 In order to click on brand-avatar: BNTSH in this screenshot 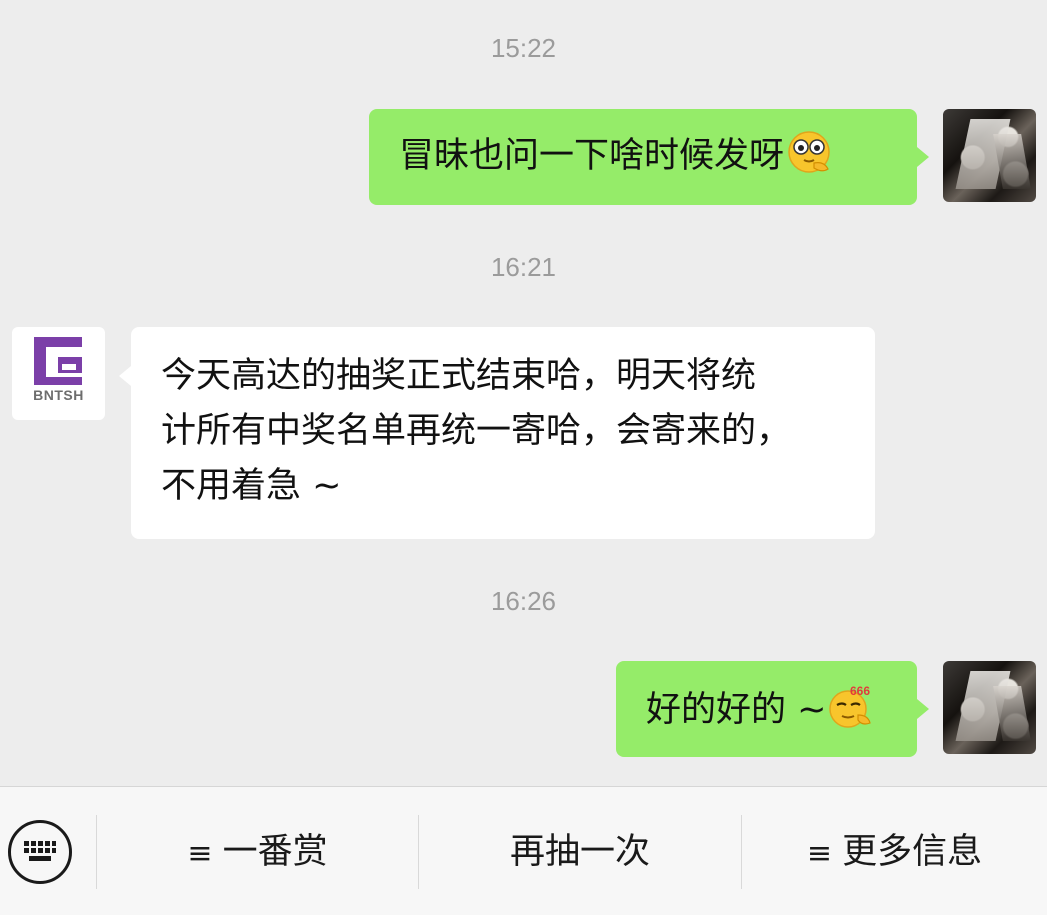, I will do `click(58, 373)`.